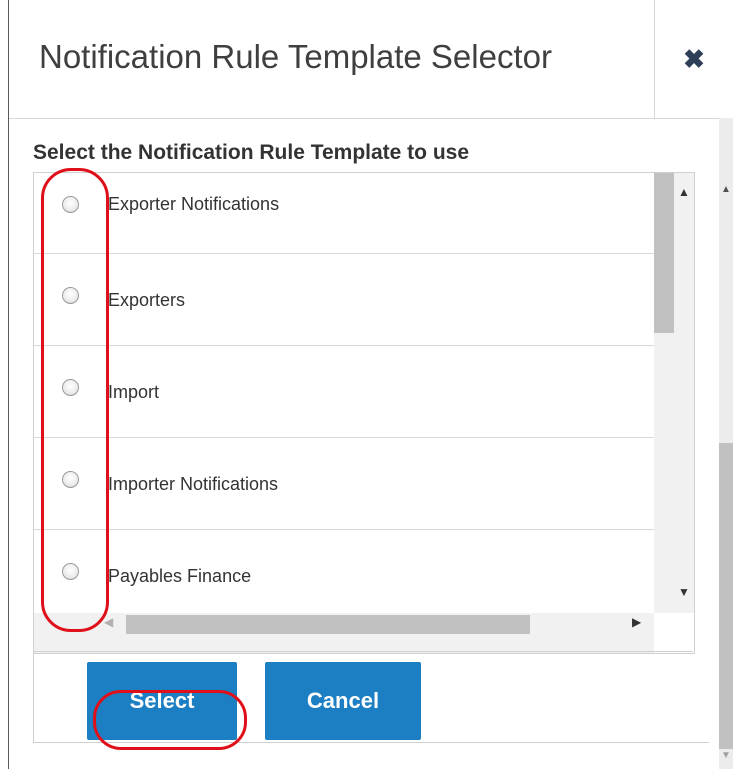 The image size is (734, 769). I want to click on list-scroll-left-icon: ◀, so click(108, 622).